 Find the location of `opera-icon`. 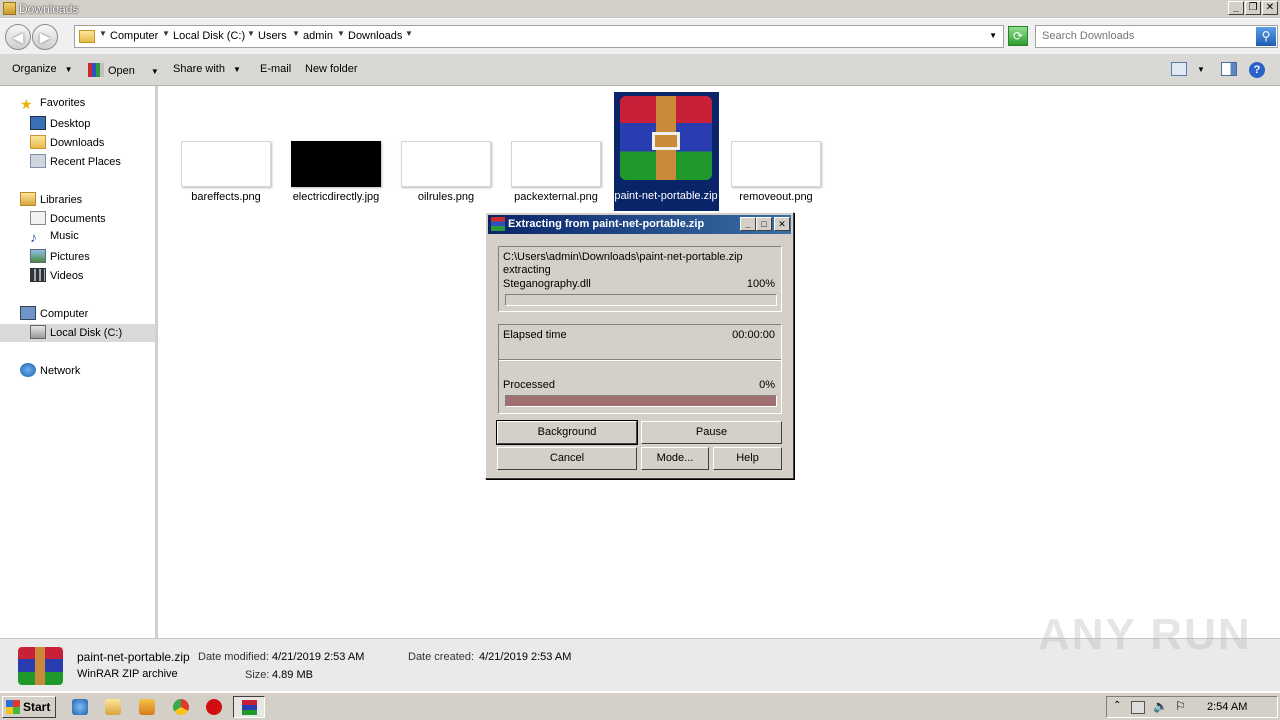

opera-icon is located at coordinates (214, 707).